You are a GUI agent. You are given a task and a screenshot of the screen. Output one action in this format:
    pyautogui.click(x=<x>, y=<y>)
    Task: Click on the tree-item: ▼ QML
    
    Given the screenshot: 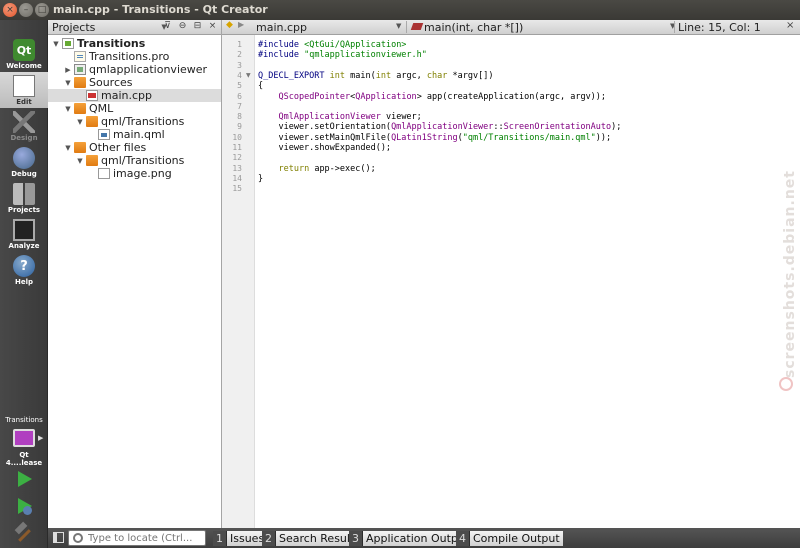 What is the action you would take?
    pyautogui.click(x=134, y=108)
    